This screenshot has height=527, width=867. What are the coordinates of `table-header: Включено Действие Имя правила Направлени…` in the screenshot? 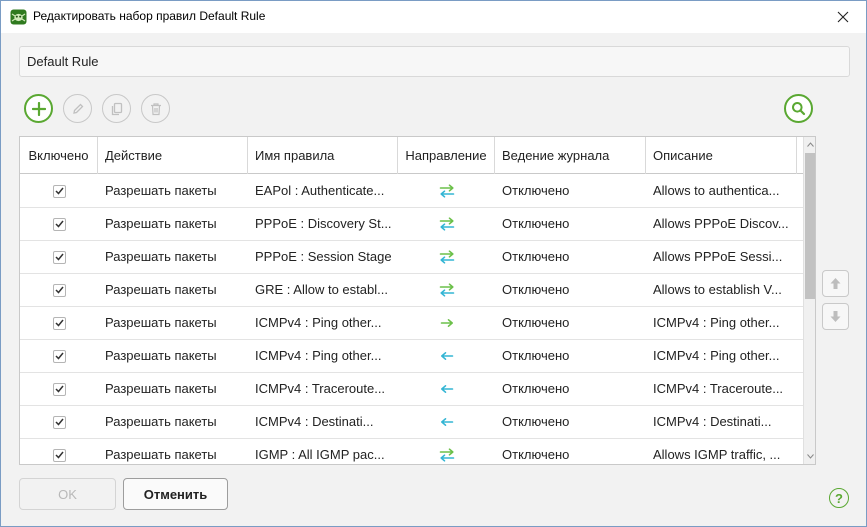 It's located at (412, 155).